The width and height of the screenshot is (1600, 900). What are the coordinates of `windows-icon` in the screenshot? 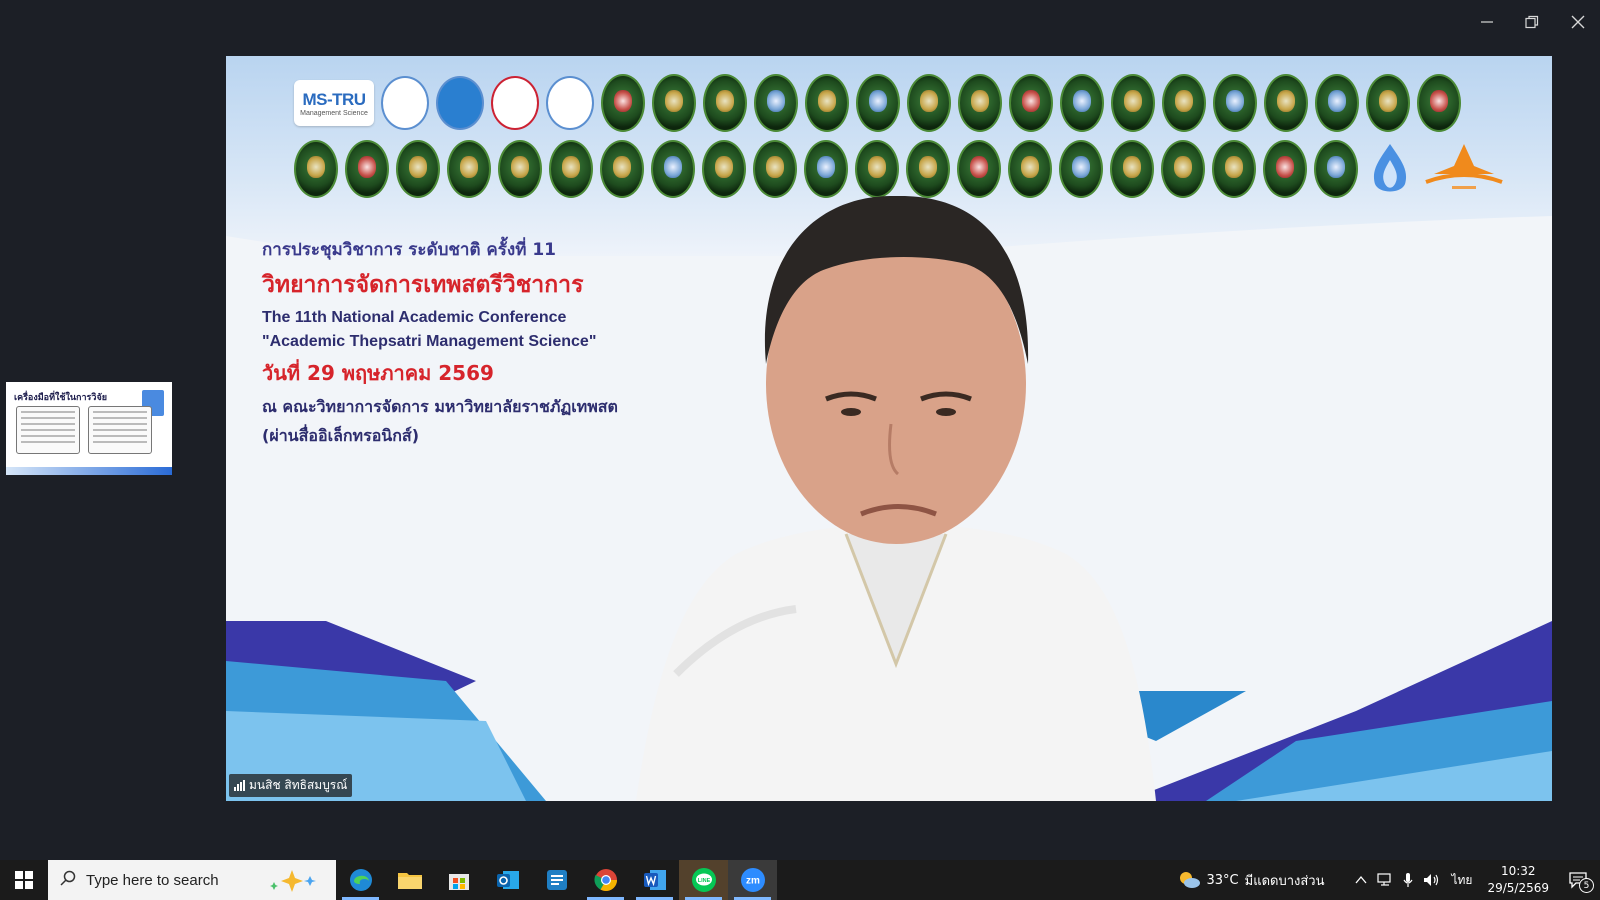 It's located at (24, 880).